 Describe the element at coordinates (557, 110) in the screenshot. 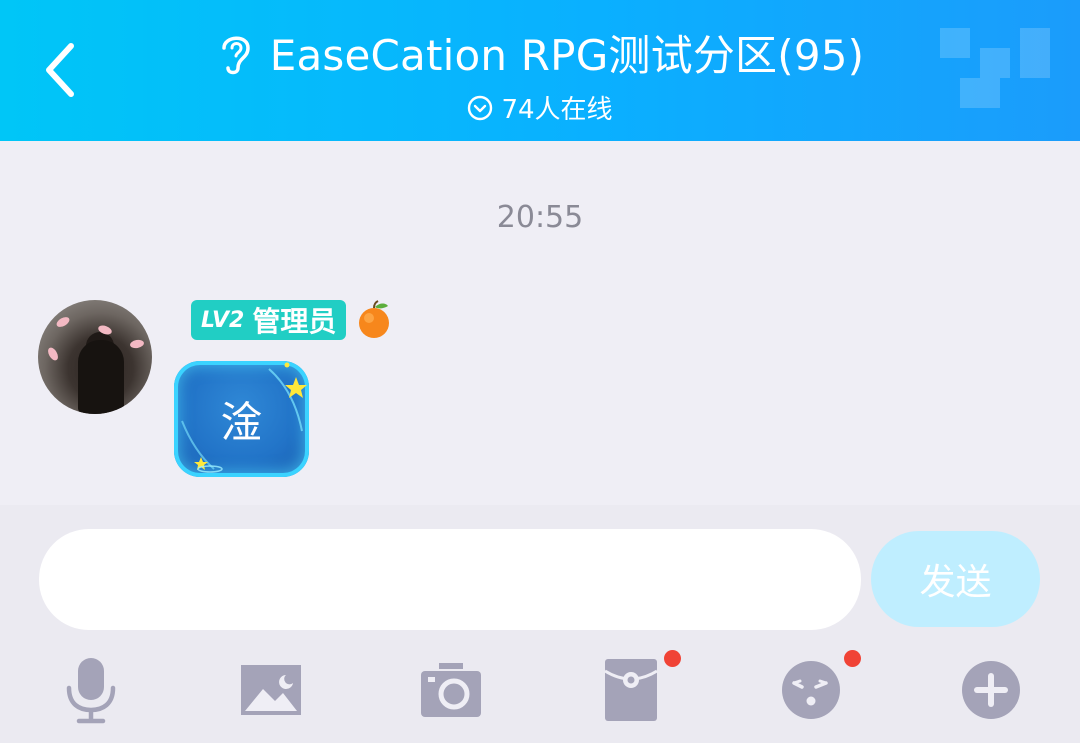

I see `online-count: 74人在线` at that location.